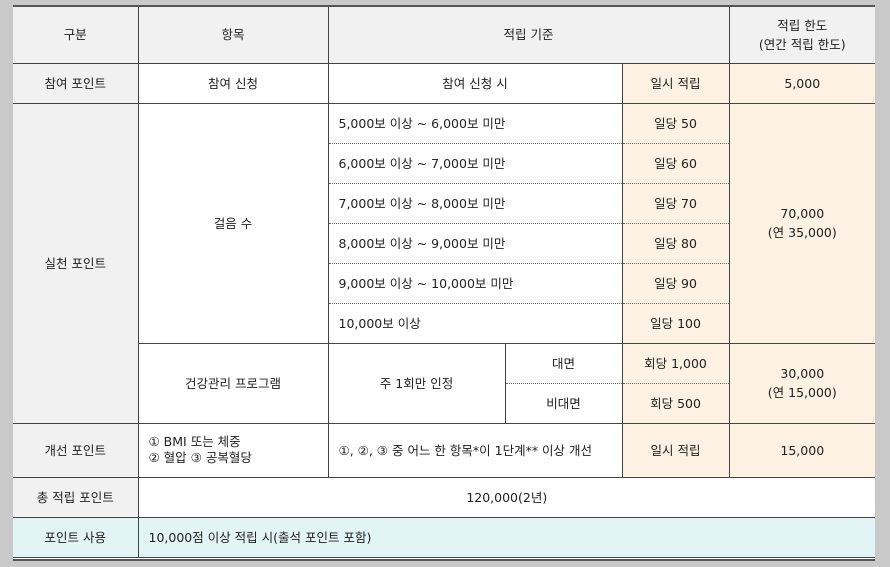 The width and height of the screenshot is (890, 567). I want to click on participation-limit: 5,000, so click(802, 83).